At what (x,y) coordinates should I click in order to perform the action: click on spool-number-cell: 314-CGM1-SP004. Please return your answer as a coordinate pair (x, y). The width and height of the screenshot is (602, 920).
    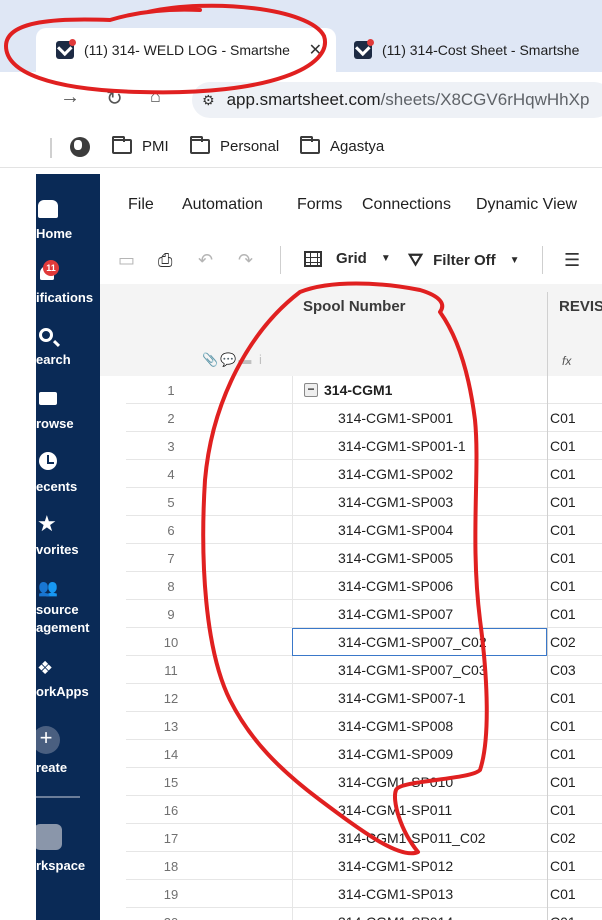
    Looking at the image, I should click on (395, 530).